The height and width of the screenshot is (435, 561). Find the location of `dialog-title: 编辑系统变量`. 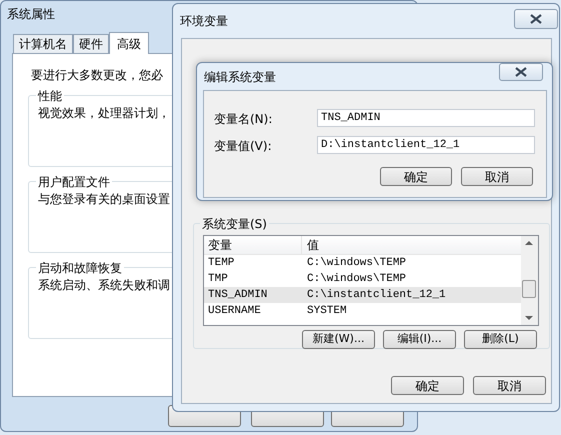

dialog-title: 编辑系统变量 is located at coordinates (240, 77).